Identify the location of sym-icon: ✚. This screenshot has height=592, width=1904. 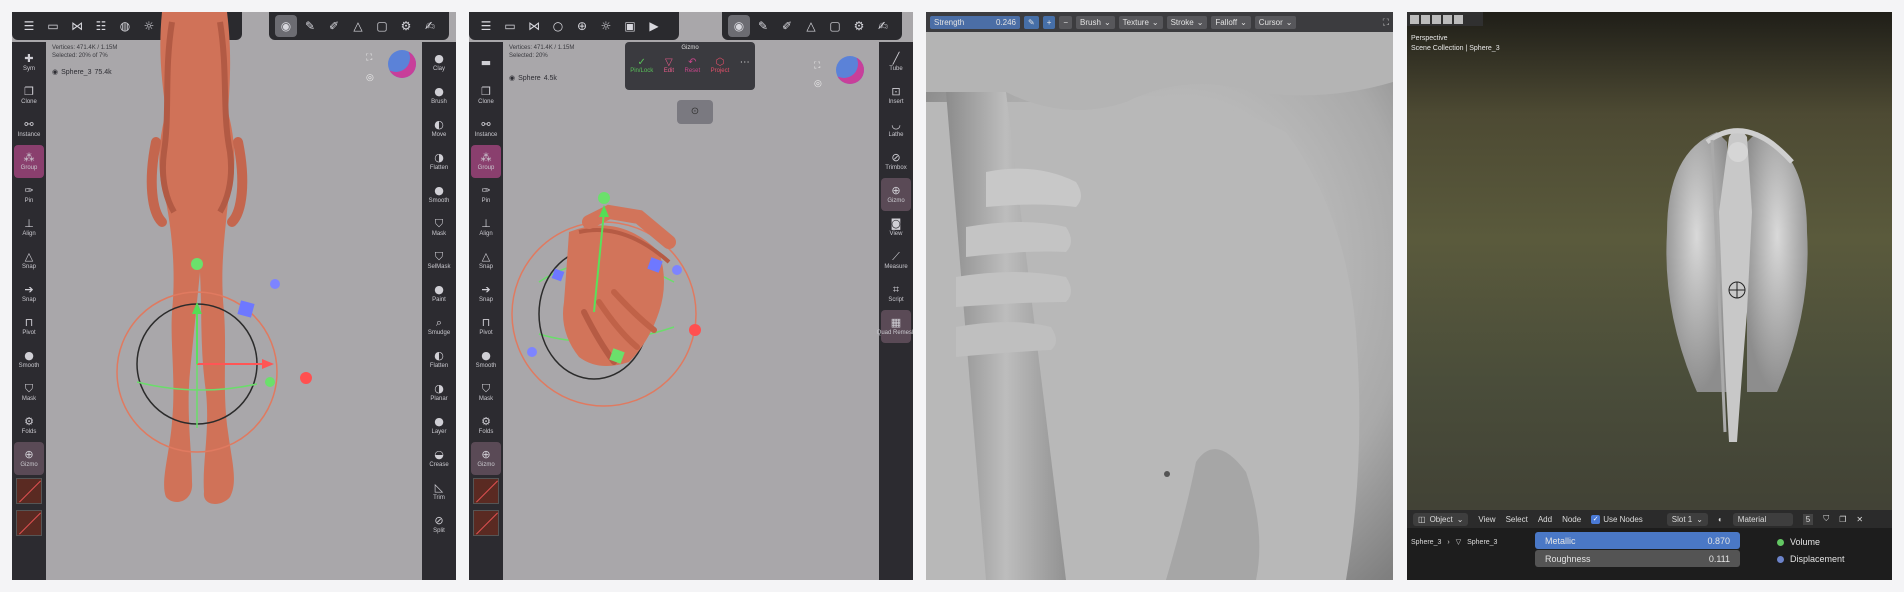
(29, 58).